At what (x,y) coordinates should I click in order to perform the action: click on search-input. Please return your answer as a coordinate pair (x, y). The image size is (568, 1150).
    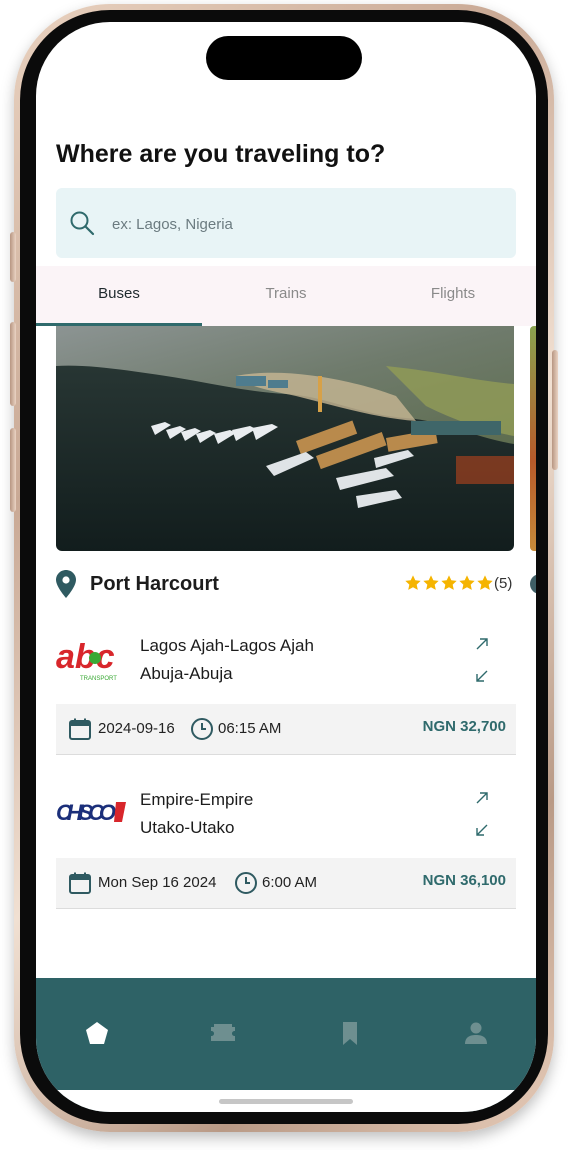
    Looking at the image, I should click on (302, 224).